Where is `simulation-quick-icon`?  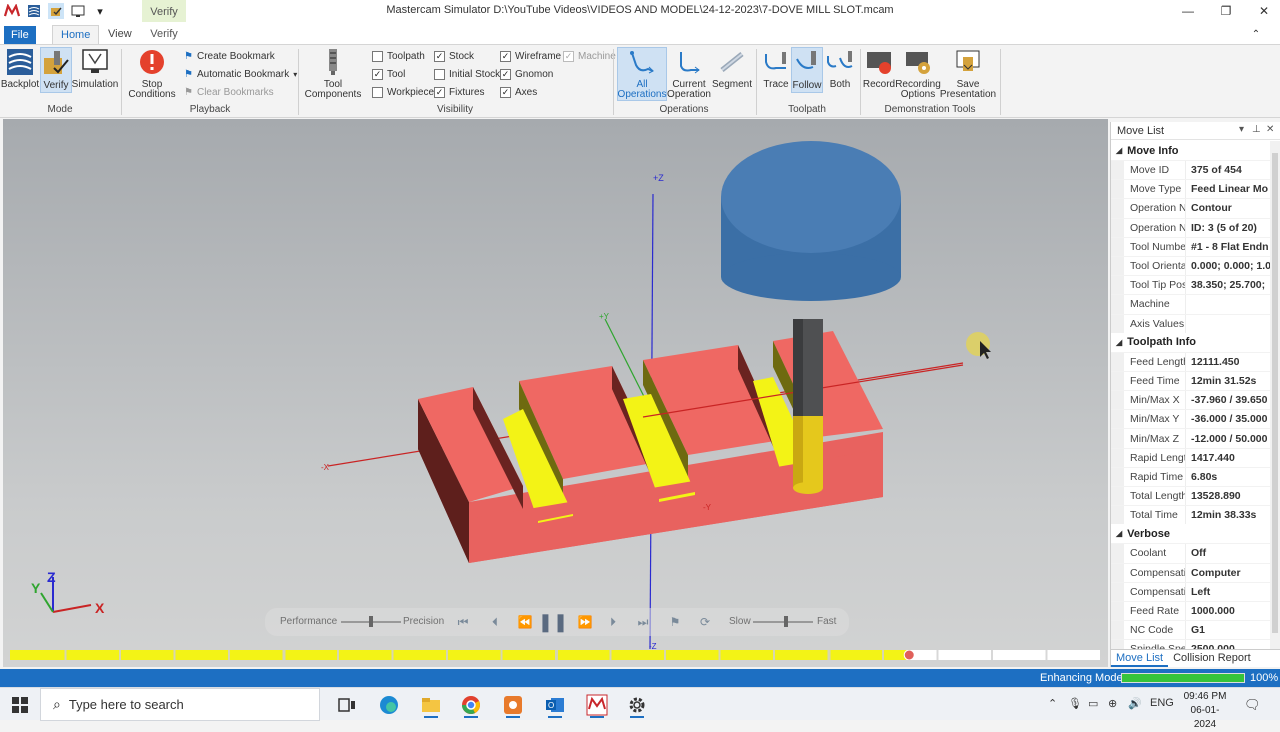 simulation-quick-icon is located at coordinates (78, 11).